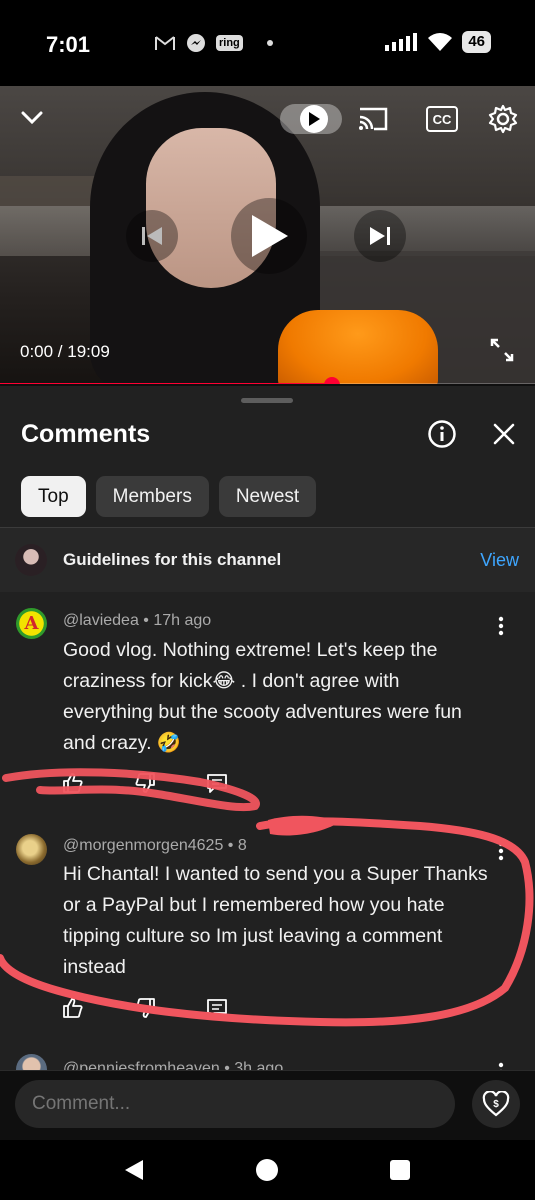  Describe the element at coordinates (31, 623) in the screenshot. I see `commenter-avatar: A` at that location.